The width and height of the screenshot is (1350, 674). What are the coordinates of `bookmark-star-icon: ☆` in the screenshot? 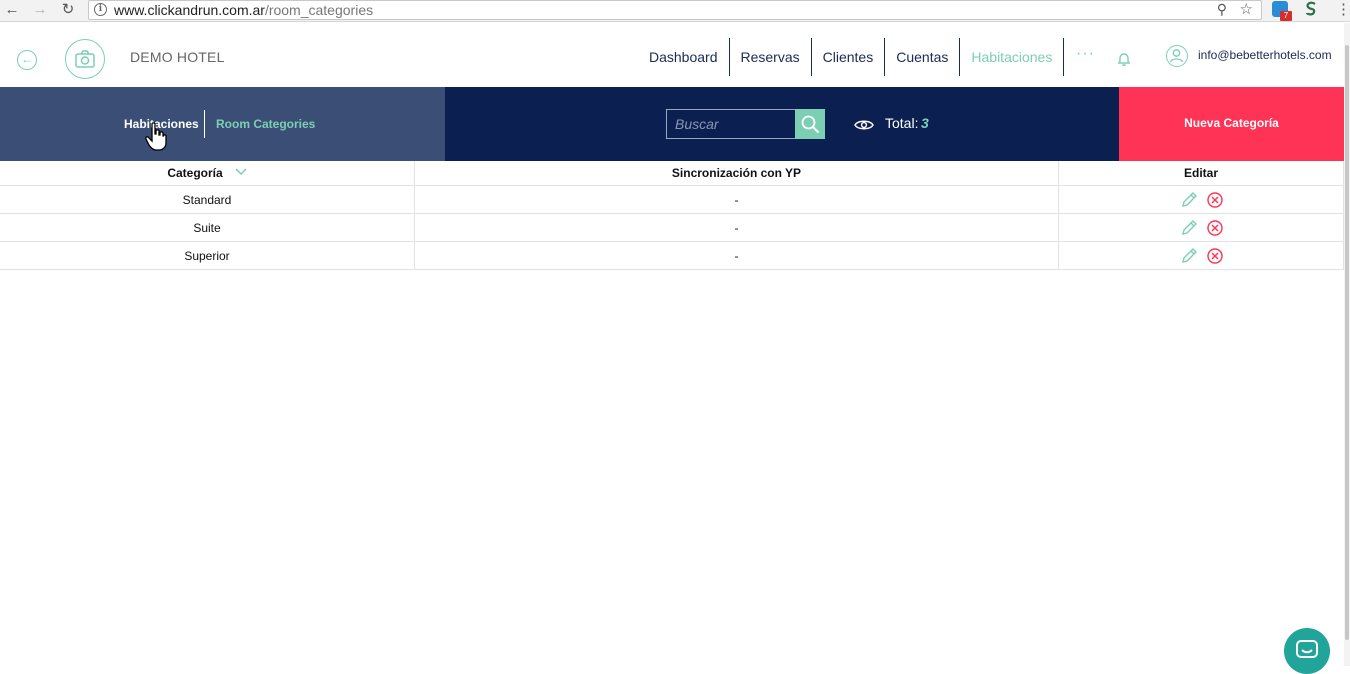 It's located at (1246, 9).